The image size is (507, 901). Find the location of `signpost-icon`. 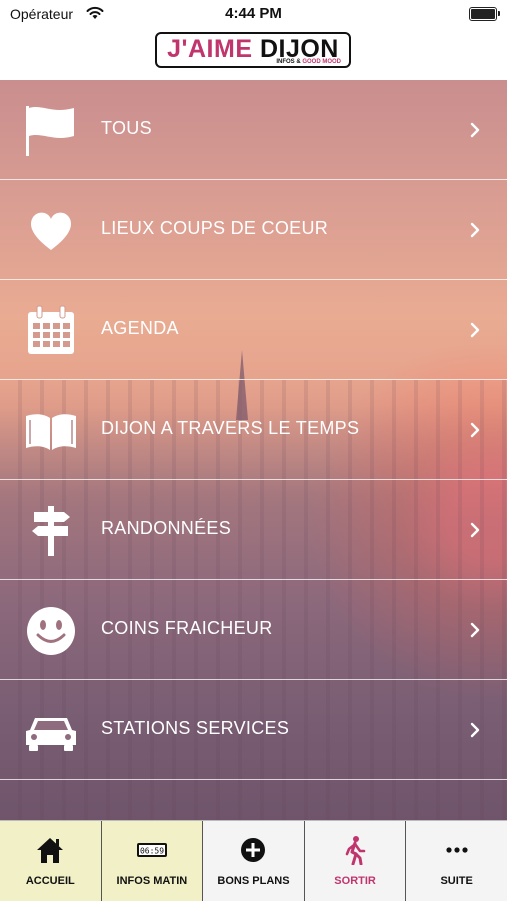

signpost-icon is located at coordinates (51, 531).